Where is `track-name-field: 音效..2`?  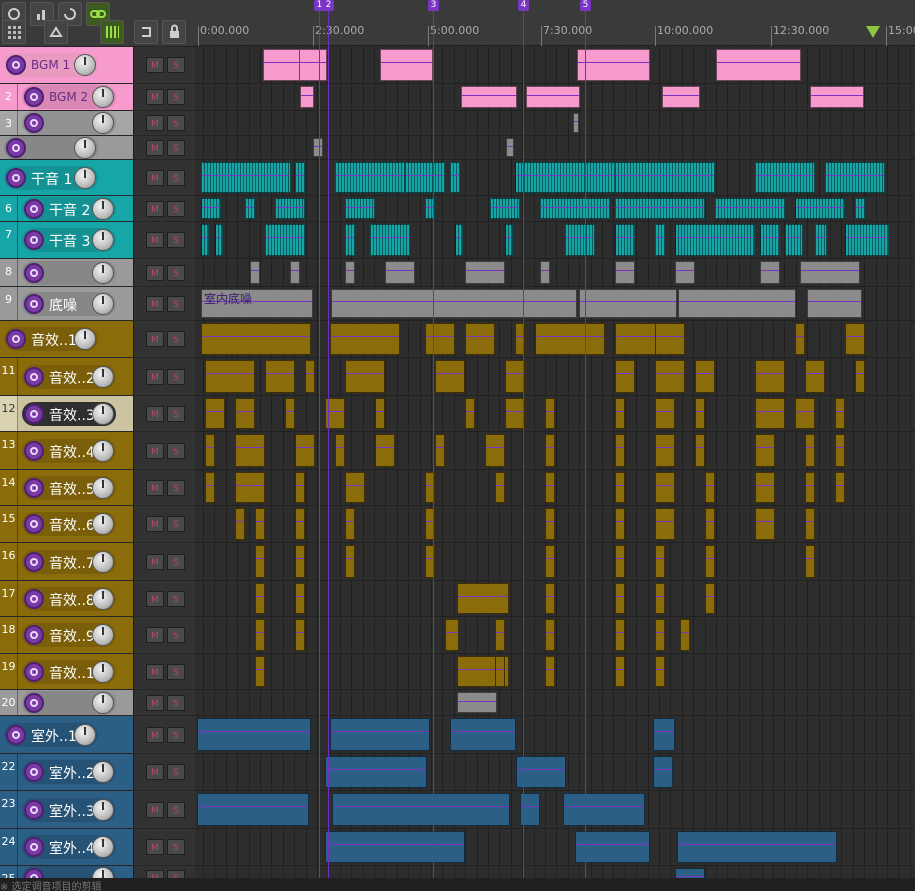 track-name-field: 音效..2 is located at coordinates (69, 376).